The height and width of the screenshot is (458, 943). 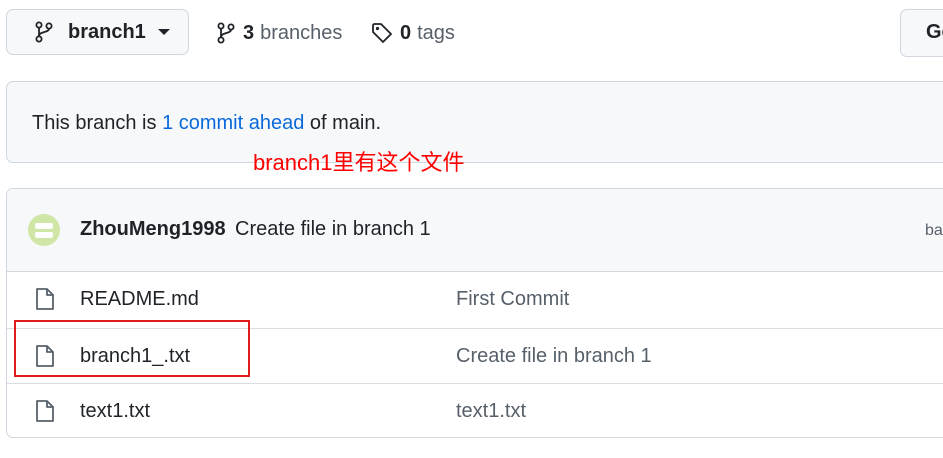 What do you see at coordinates (115, 411) in the screenshot?
I see `file-name-link: text1.txt` at bounding box center [115, 411].